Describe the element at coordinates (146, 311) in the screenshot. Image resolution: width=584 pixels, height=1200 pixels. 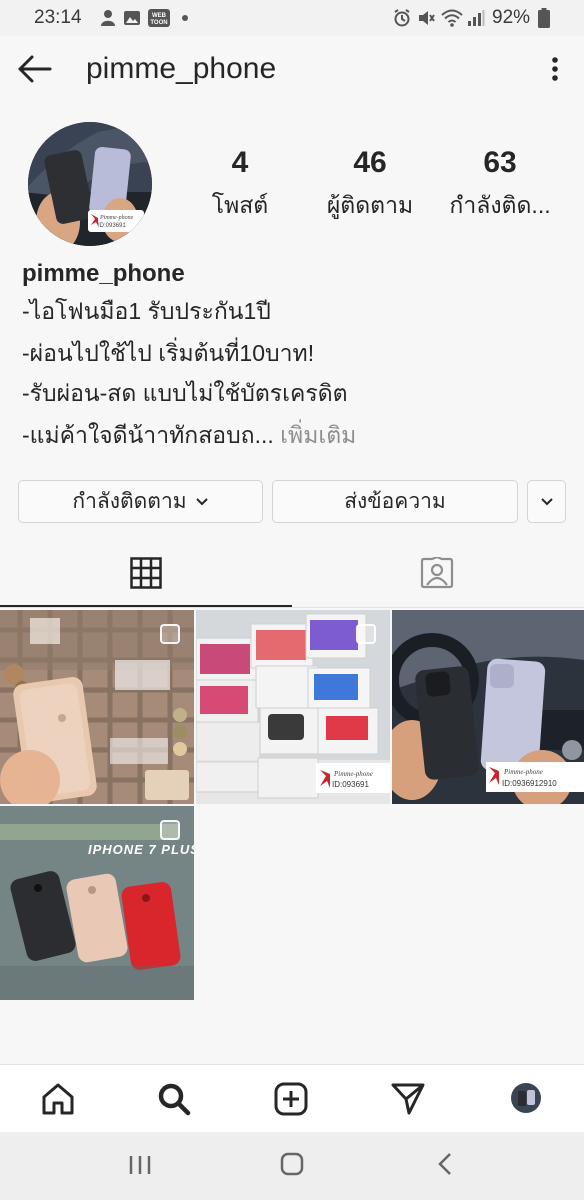
I see `bio-line: -ไอโฟนมือ1 รับประกัน1ปี` at that location.